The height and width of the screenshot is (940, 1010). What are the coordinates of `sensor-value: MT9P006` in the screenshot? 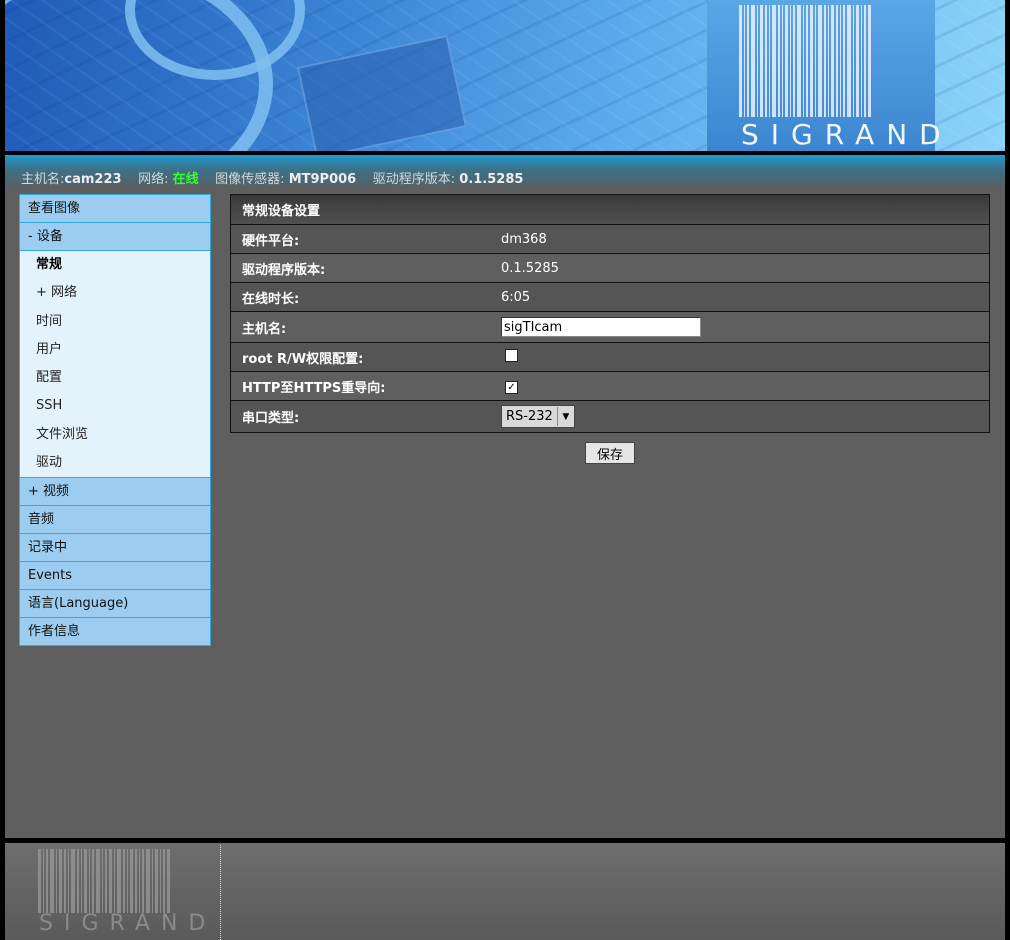 It's located at (322, 179).